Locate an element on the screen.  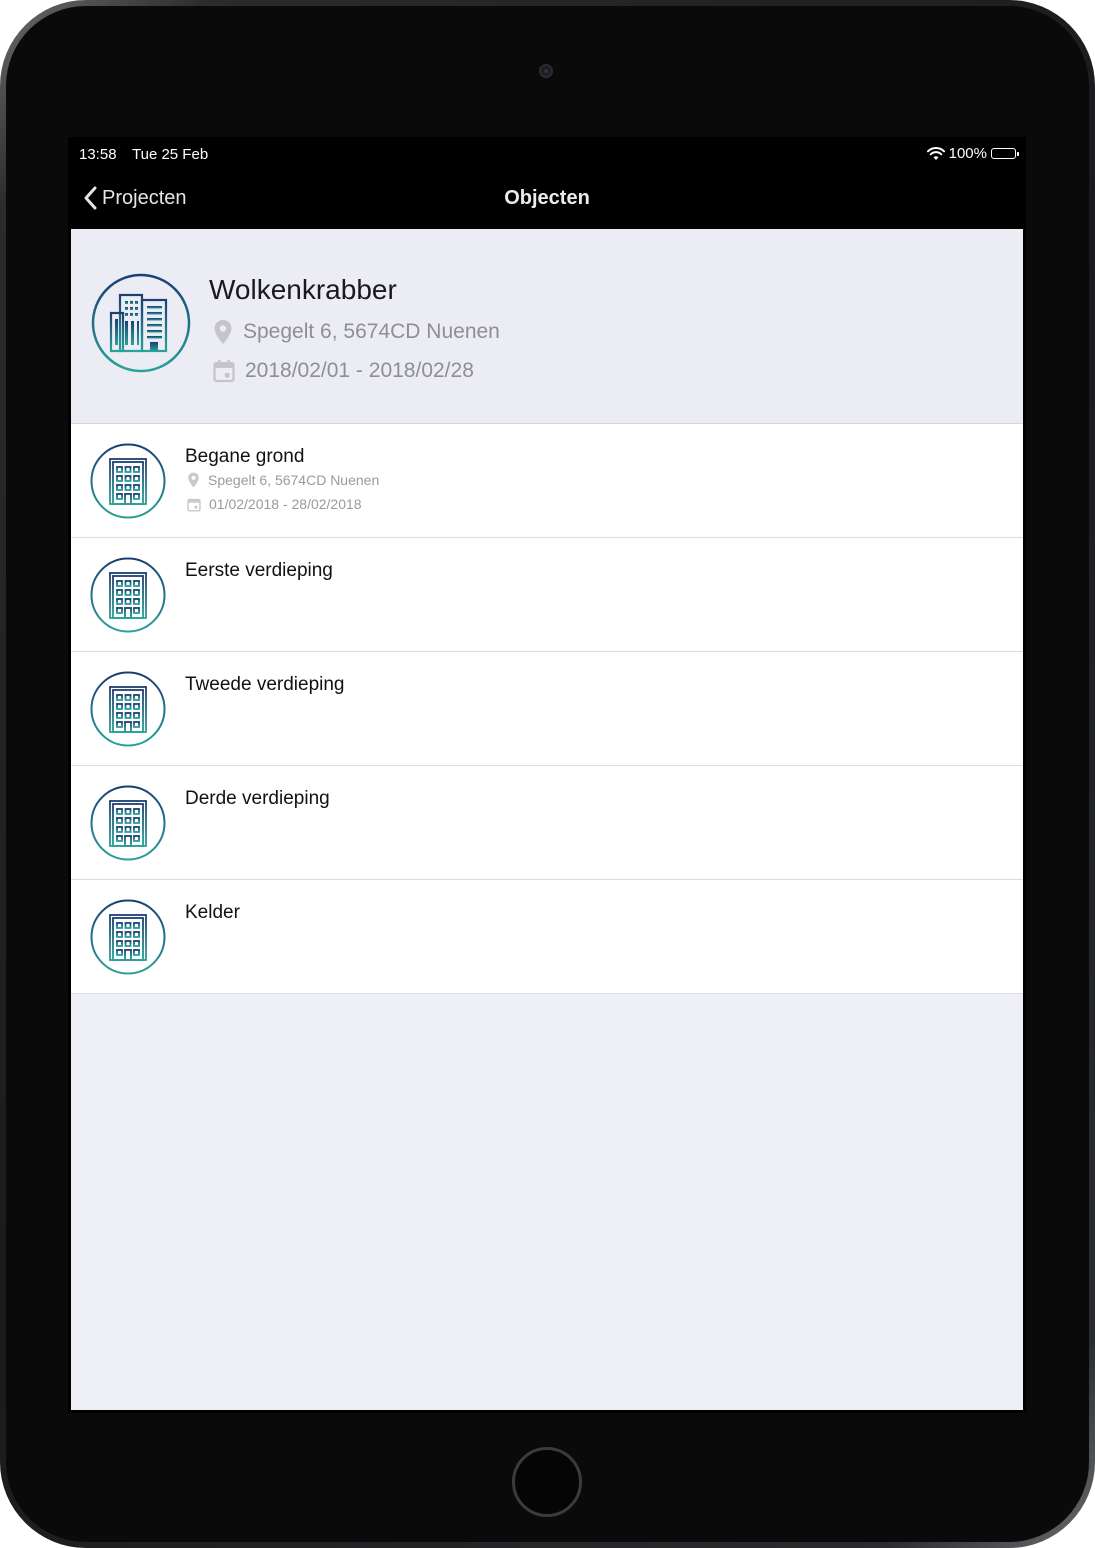
battery-percentage: 100% is located at coordinates (967, 153).